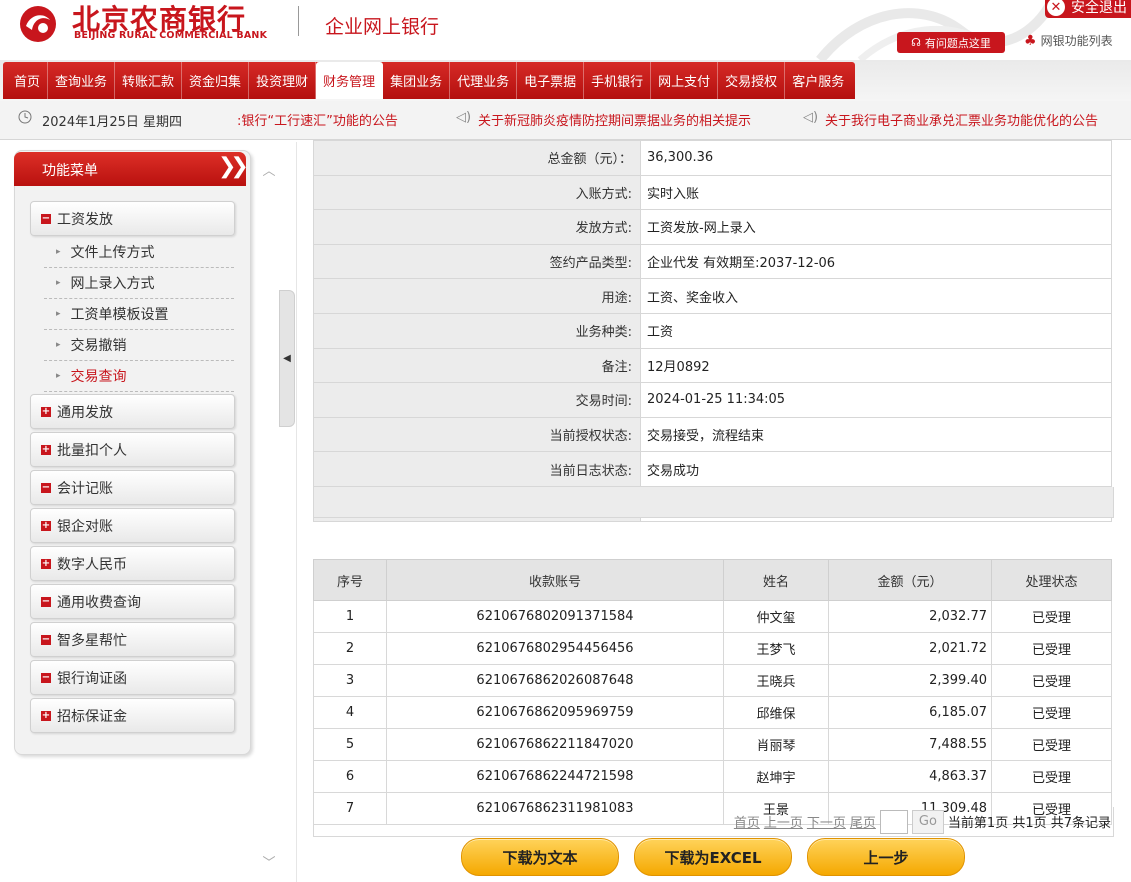 The height and width of the screenshot is (882, 1131). What do you see at coordinates (951, 42) in the screenshot?
I see `help-button: ☊ 有问题点这里` at bounding box center [951, 42].